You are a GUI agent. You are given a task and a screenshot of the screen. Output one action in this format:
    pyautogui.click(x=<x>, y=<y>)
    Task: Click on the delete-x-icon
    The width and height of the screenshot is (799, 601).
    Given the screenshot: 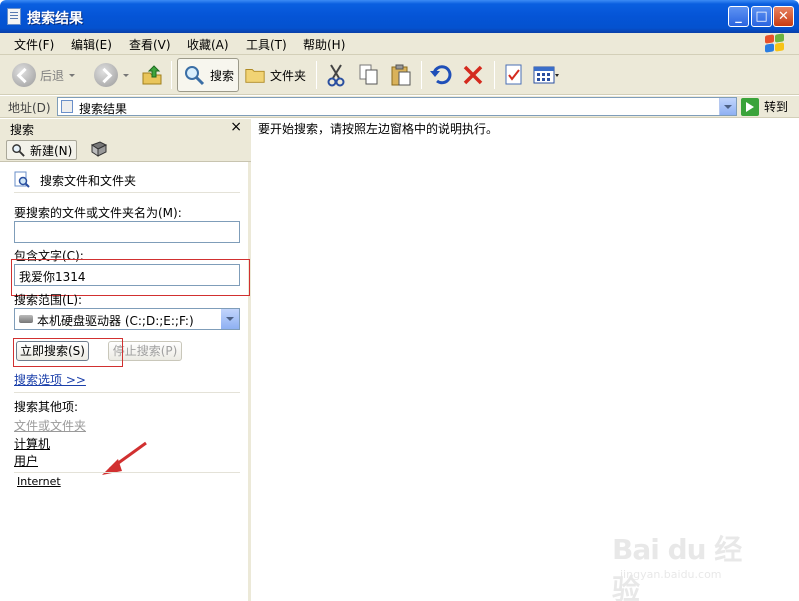 What is the action you would take?
    pyautogui.click(x=473, y=75)
    